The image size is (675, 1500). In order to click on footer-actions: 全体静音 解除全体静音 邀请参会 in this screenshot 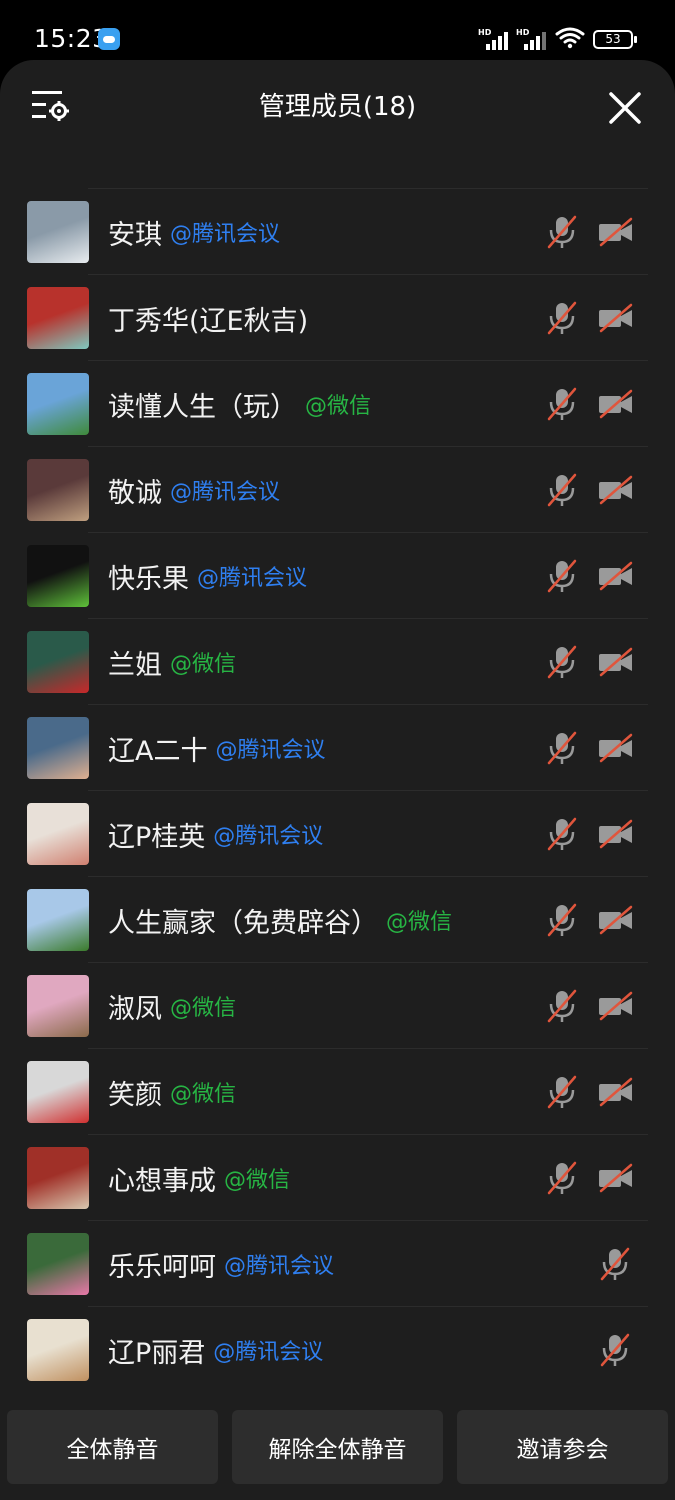, I will do `click(337, 1449)`.